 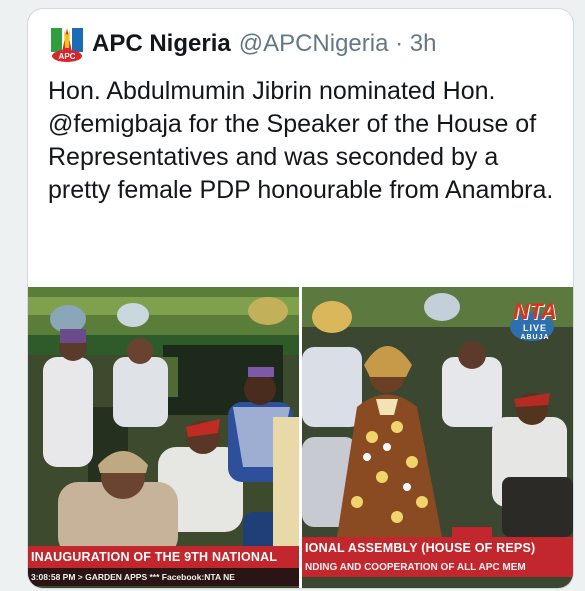 I want to click on logo-label: APC, so click(x=67, y=56).